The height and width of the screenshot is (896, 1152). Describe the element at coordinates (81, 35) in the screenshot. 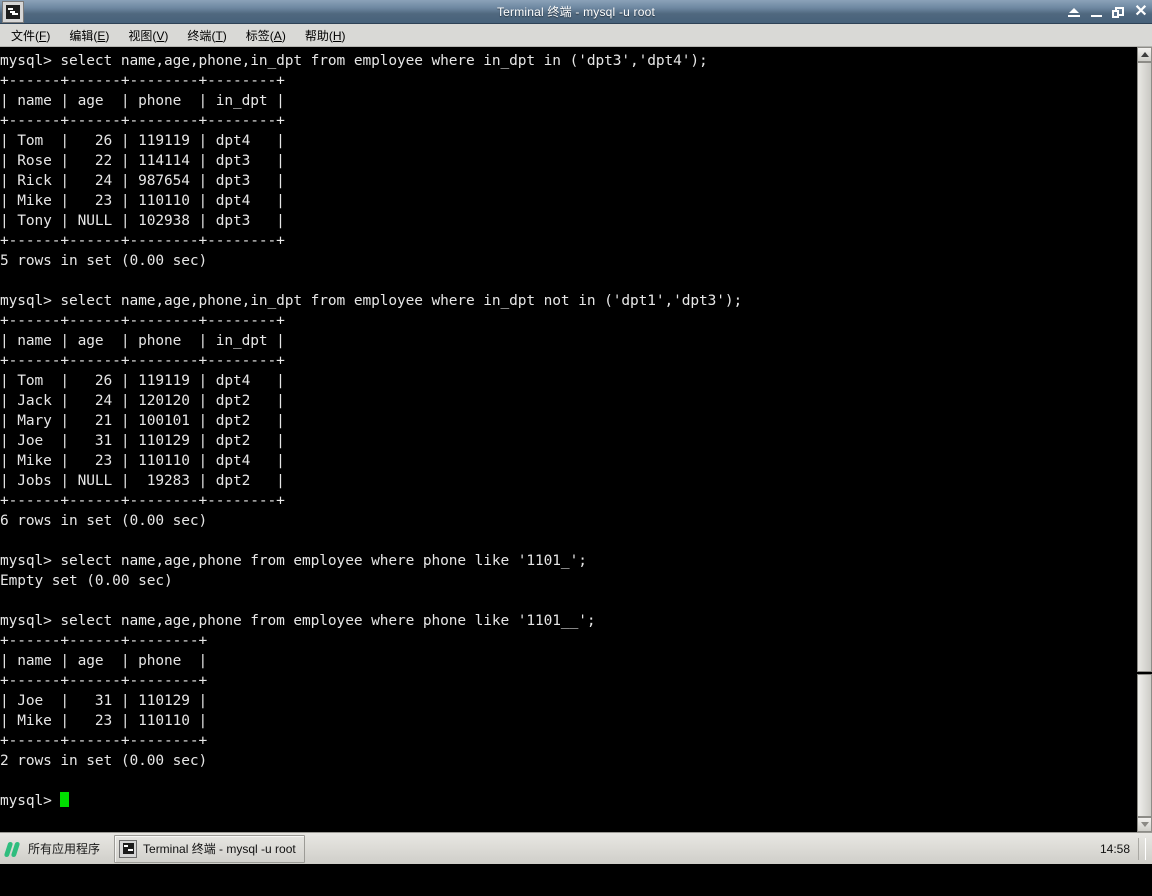

I see `menu-edit-label: 编辑` at that location.